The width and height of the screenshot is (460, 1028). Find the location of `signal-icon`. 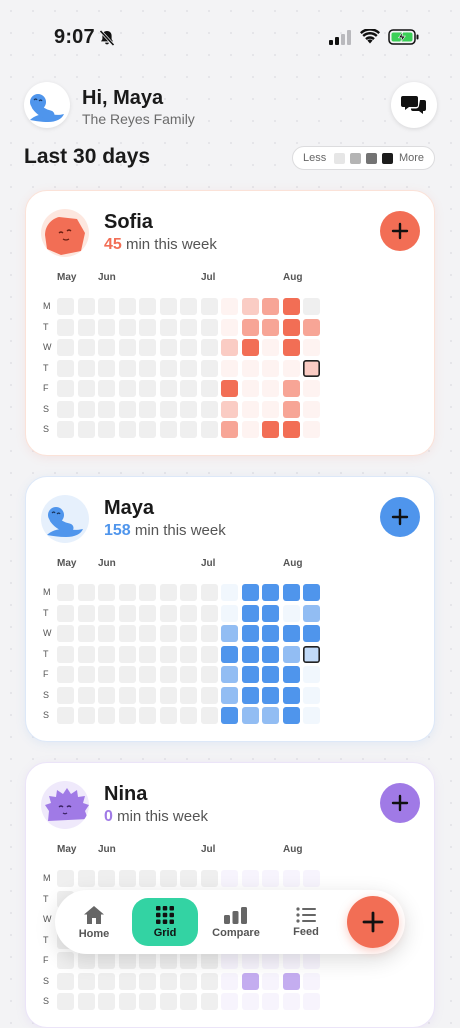

signal-icon is located at coordinates (340, 37).